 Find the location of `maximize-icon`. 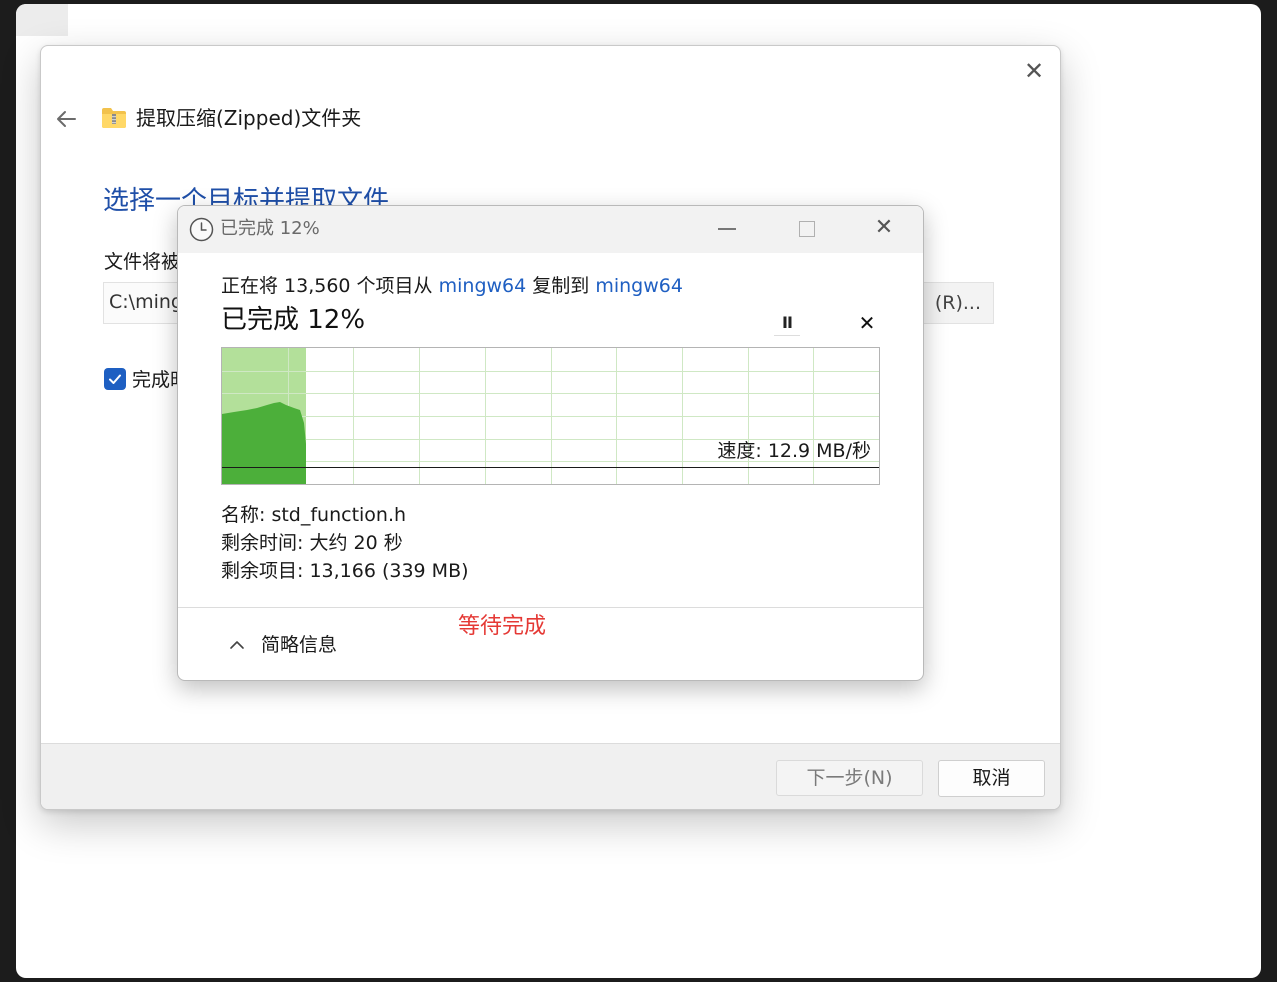

maximize-icon is located at coordinates (807, 229).